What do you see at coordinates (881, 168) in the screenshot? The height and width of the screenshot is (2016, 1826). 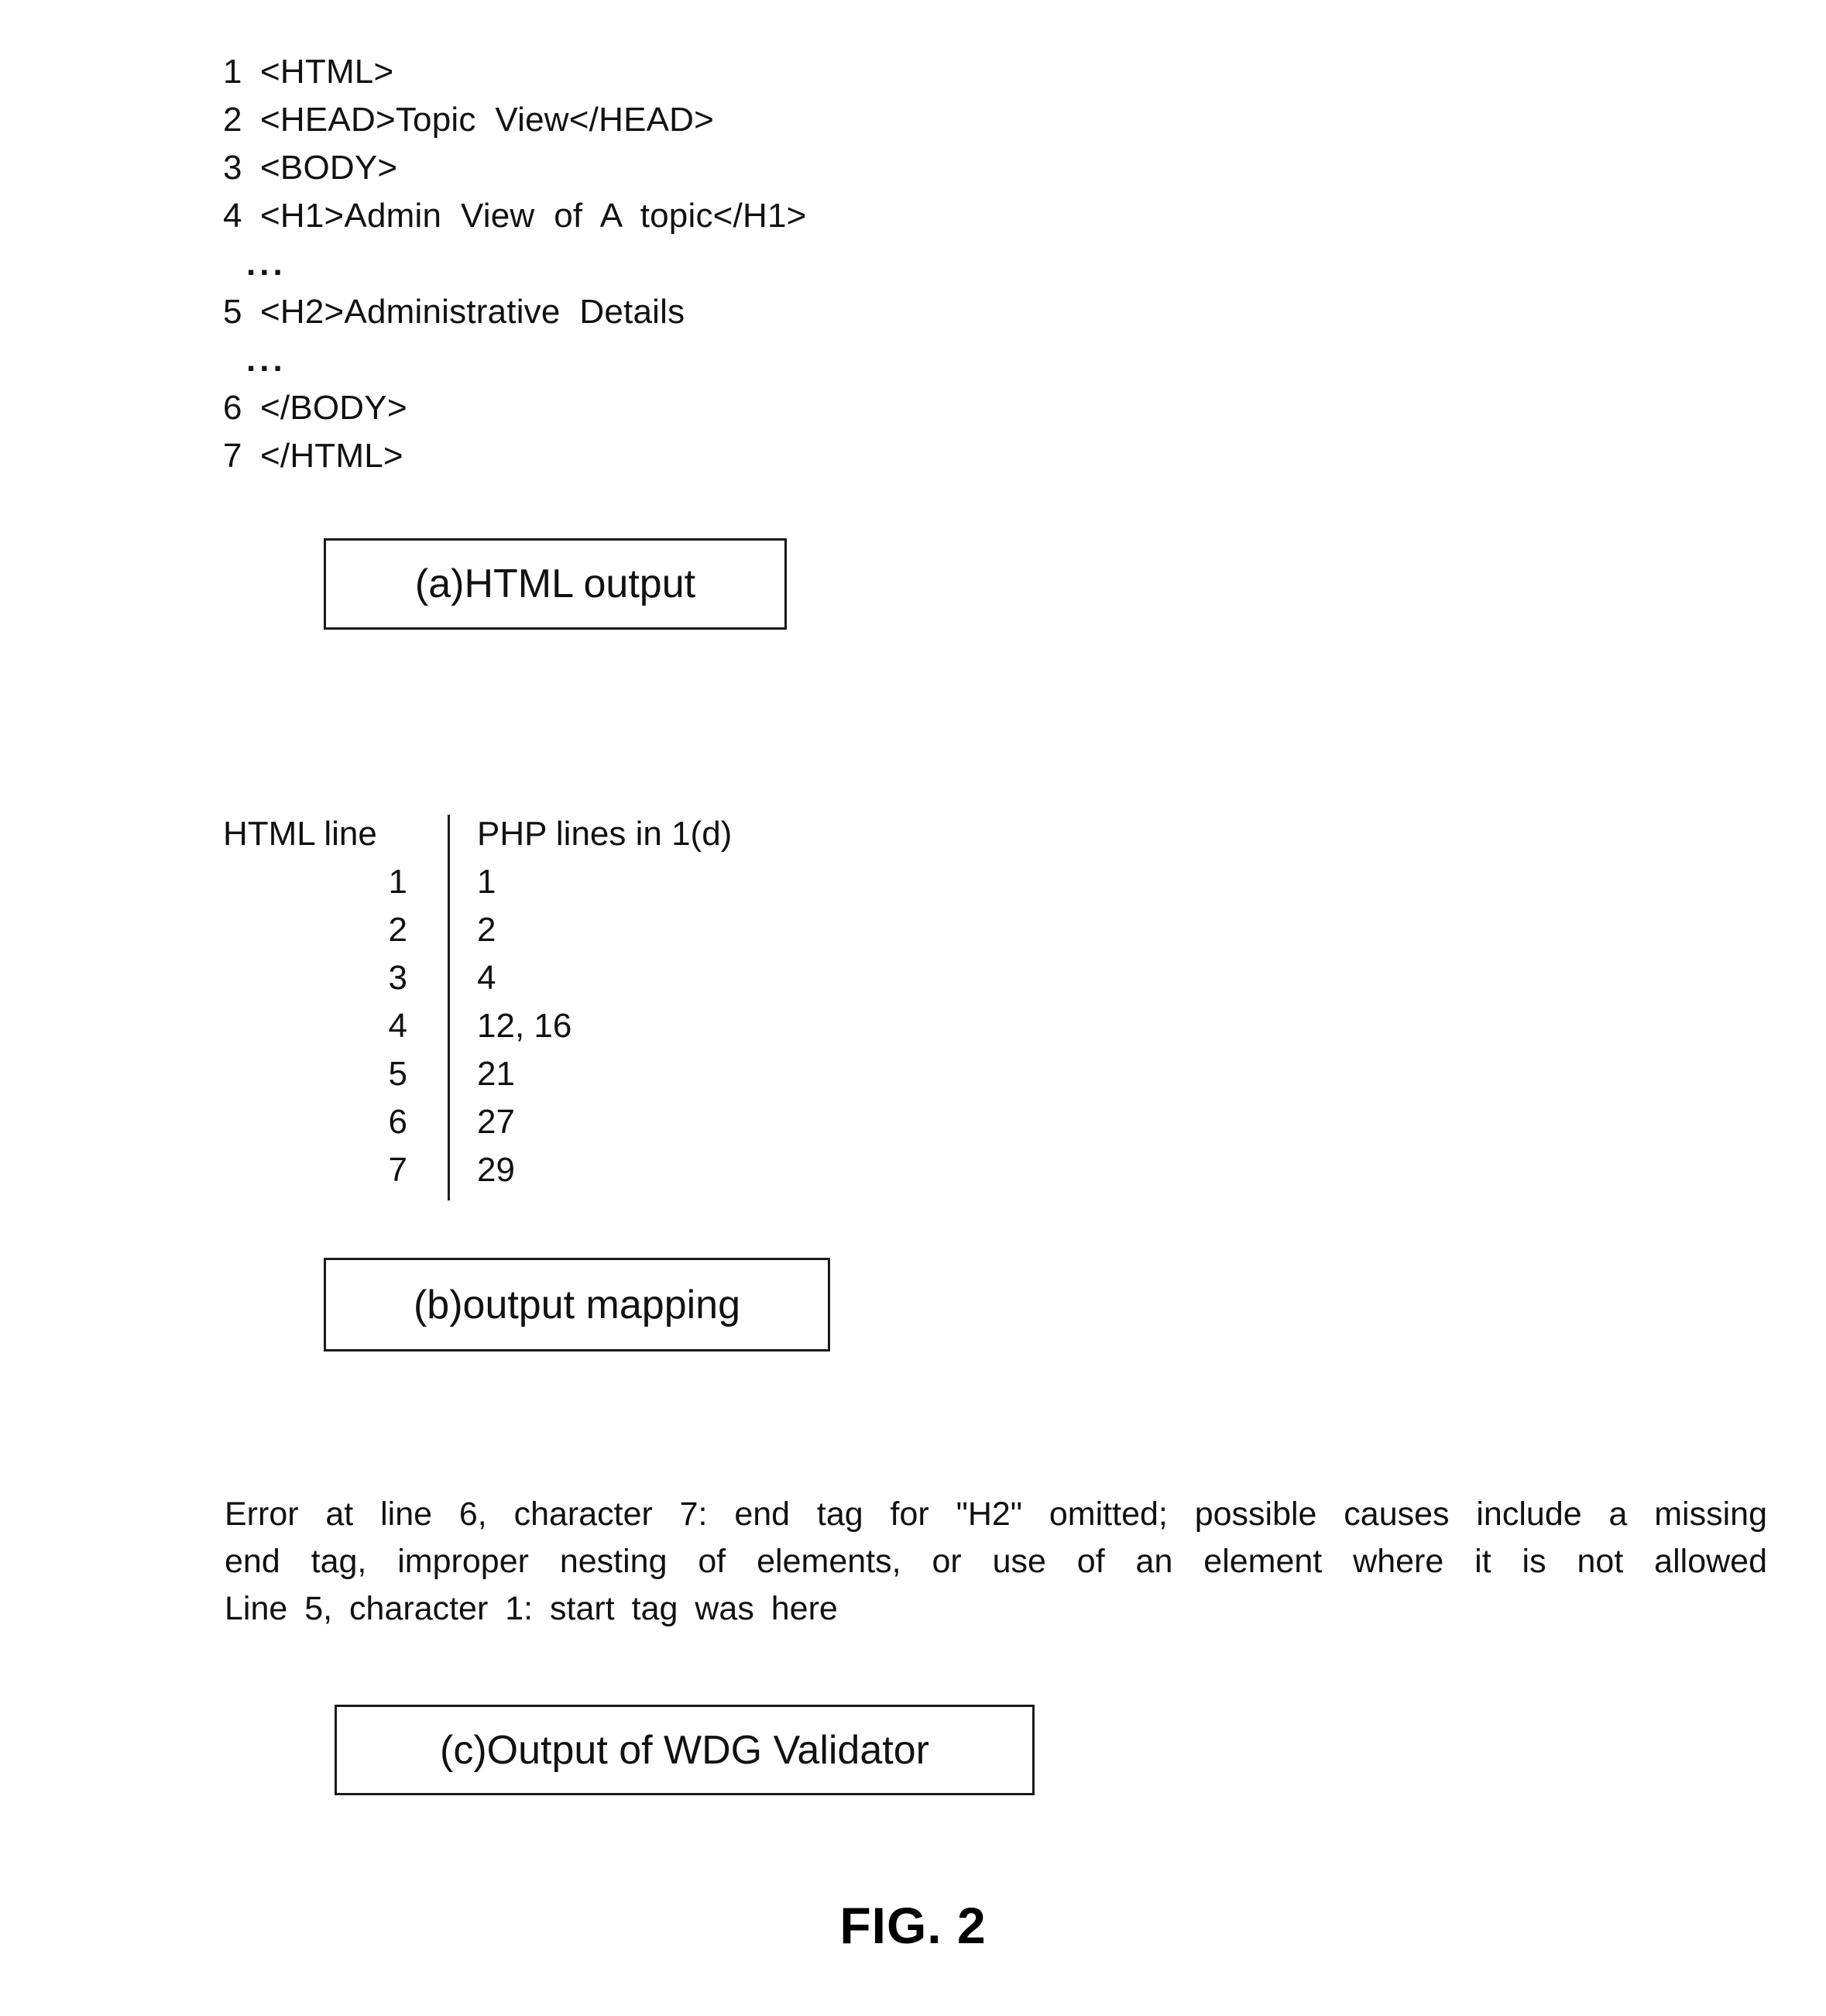 I see `code-line: 3 <BODY>` at bounding box center [881, 168].